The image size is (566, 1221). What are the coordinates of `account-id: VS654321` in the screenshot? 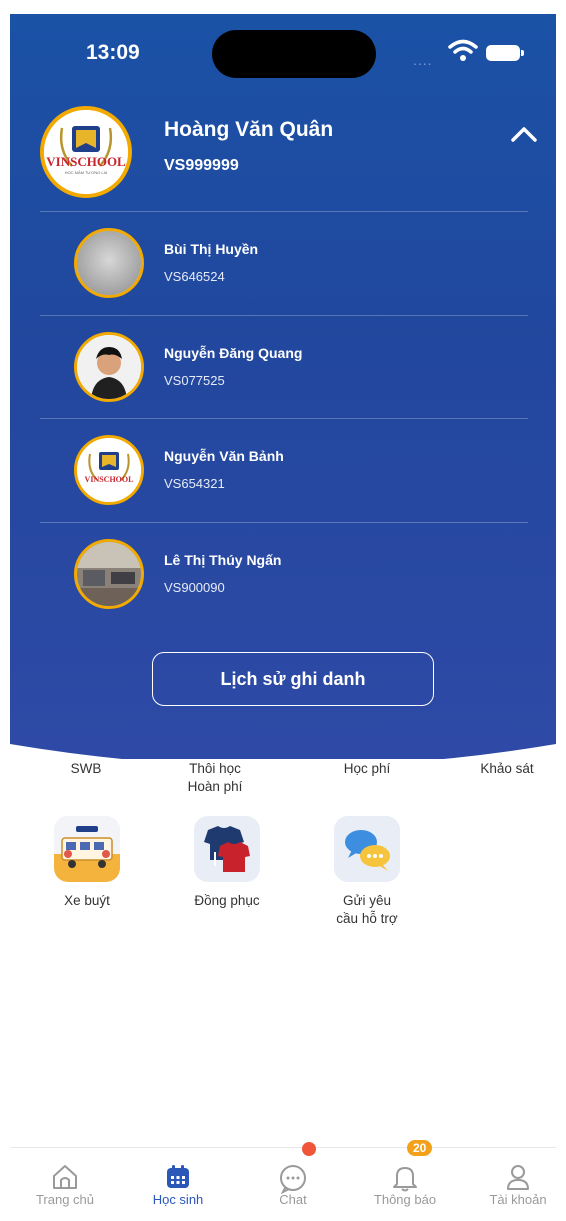 It's located at (194, 483).